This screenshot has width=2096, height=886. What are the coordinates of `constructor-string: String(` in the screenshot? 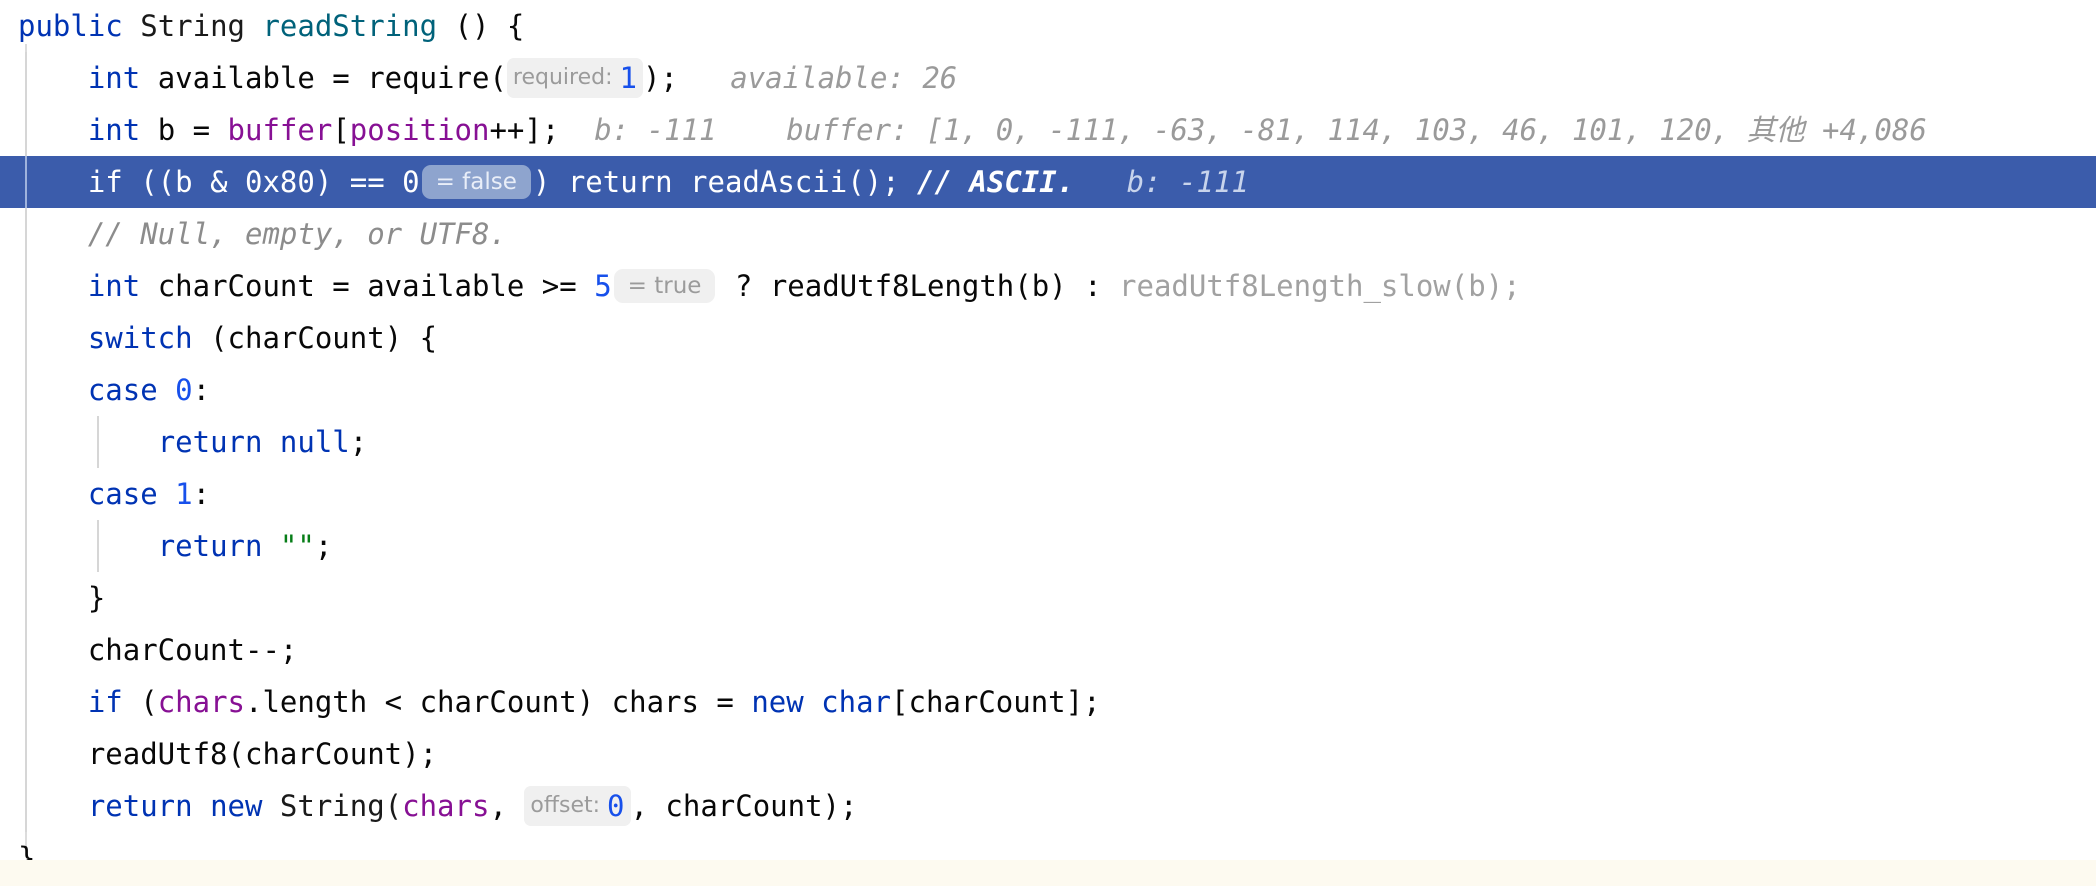 It's located at (332, 806).